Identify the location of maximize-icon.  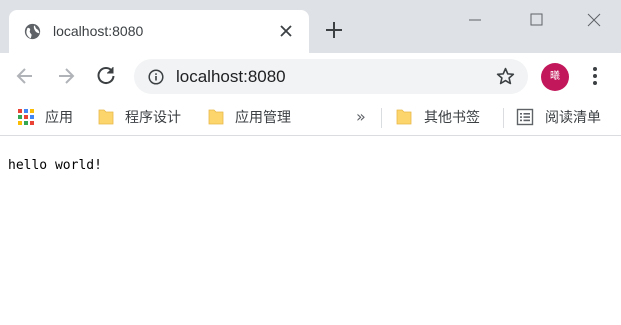
(536, 20).